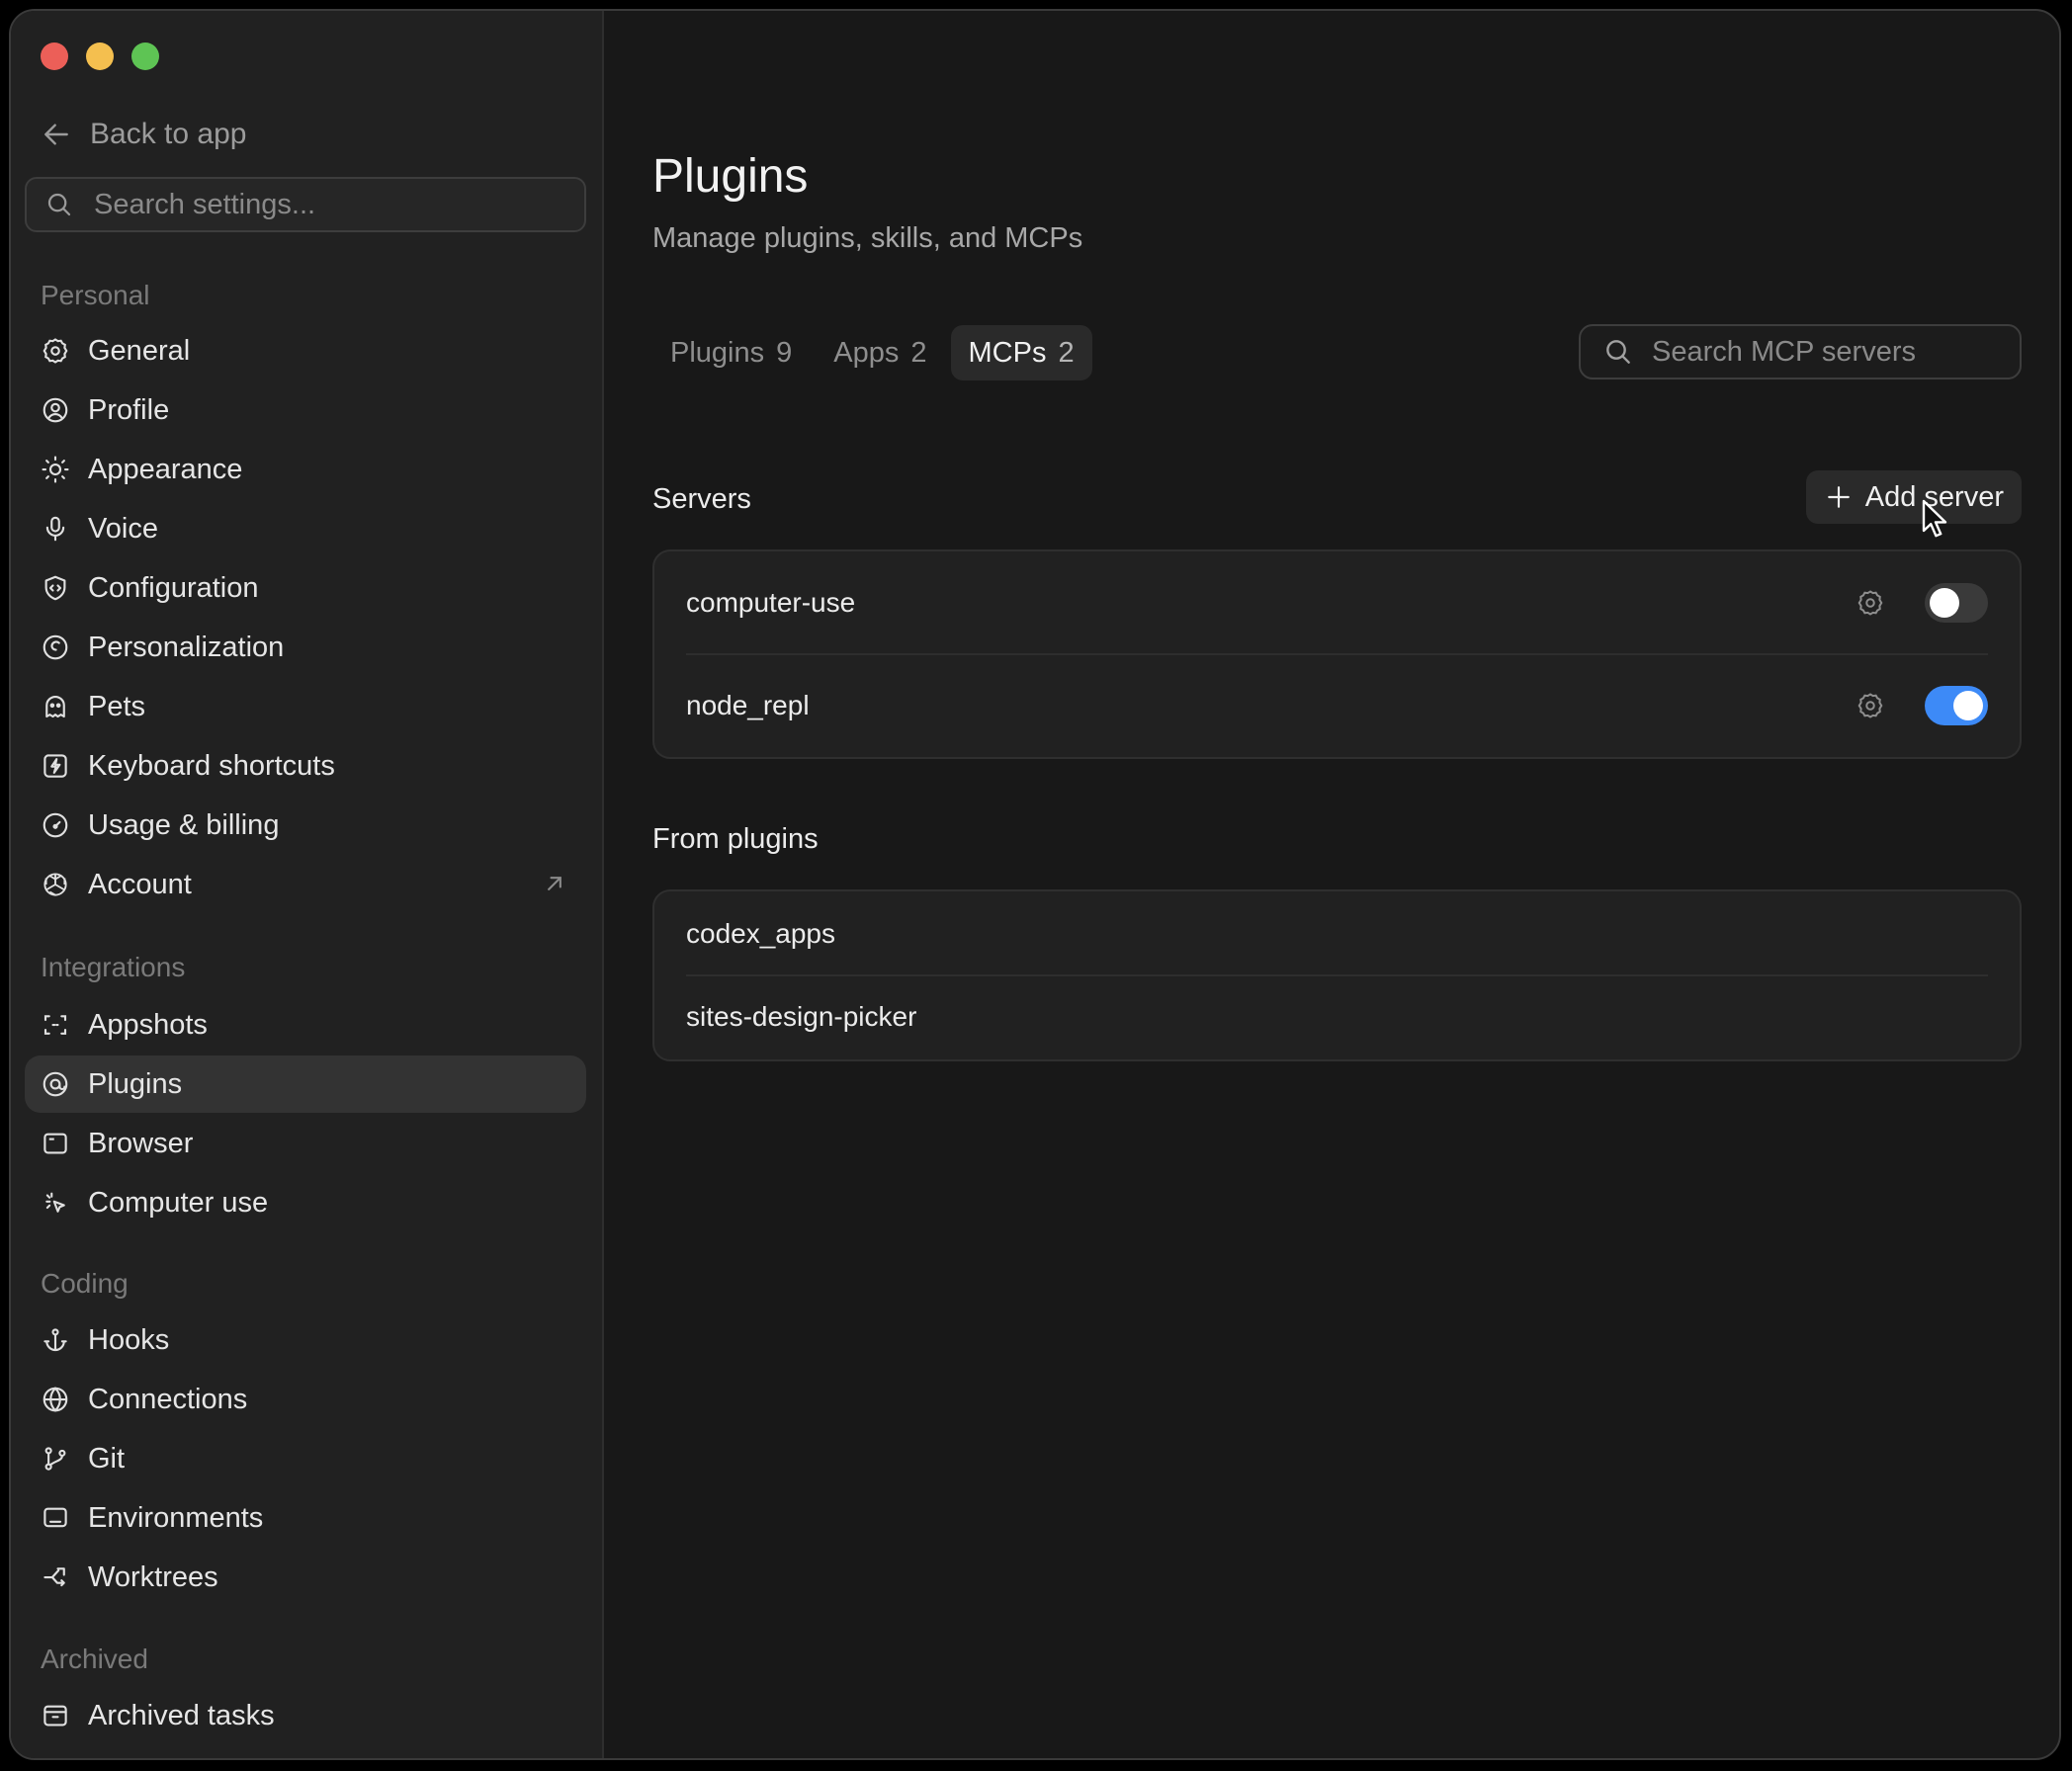  What do you see at coordinates (178, 1202) in the screenshot?
I see `sidebar-item-label: Computer use` at bounding box center [178, 1202].